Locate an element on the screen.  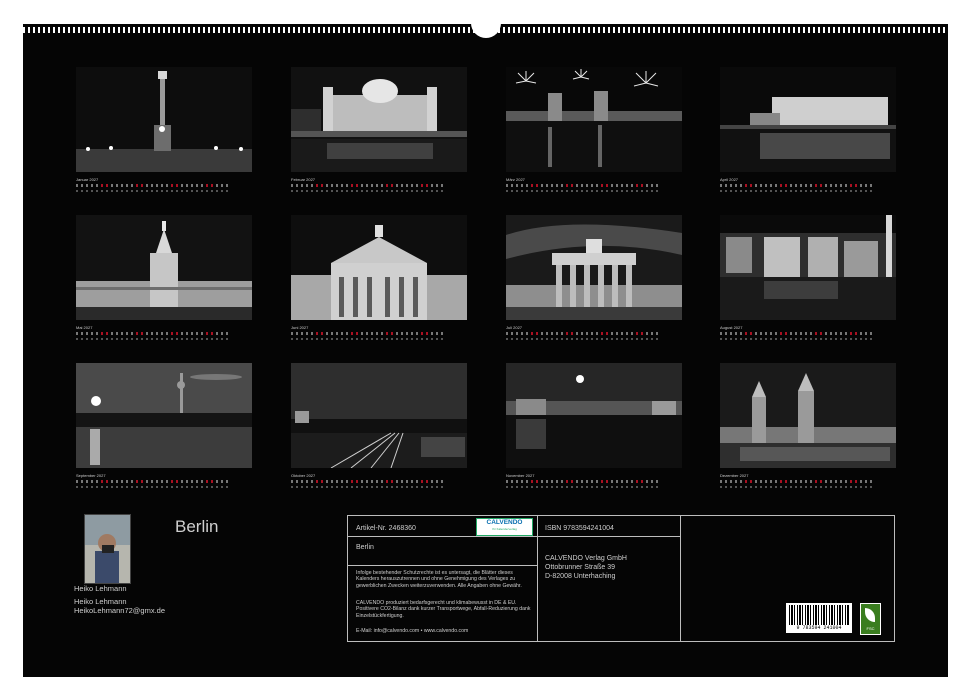
month-tile-september: September 2027 is located at coordinates (164, 427).